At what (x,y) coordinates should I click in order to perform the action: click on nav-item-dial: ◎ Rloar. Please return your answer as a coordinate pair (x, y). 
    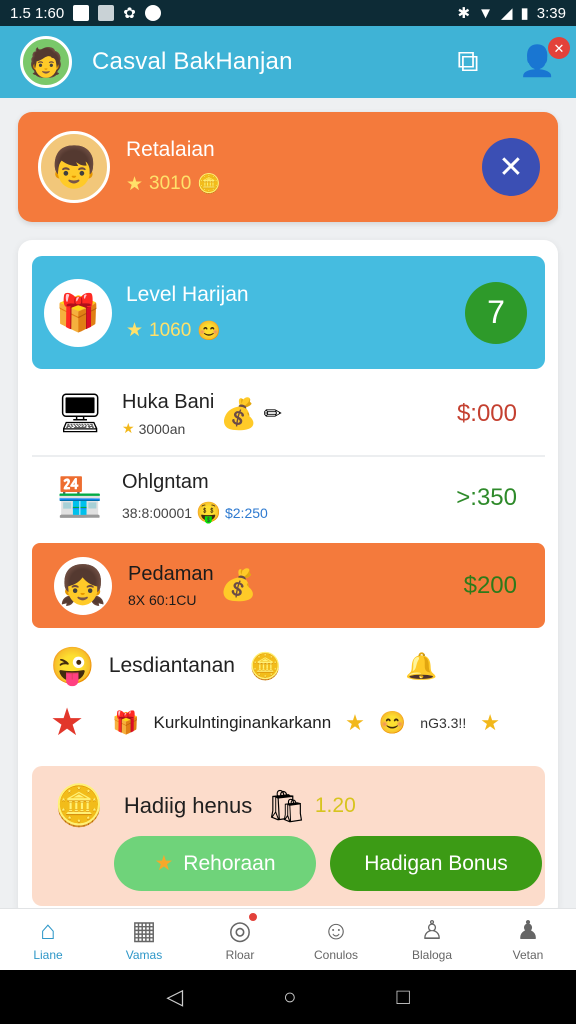
    Looking at the image, I should click on (240, 939).